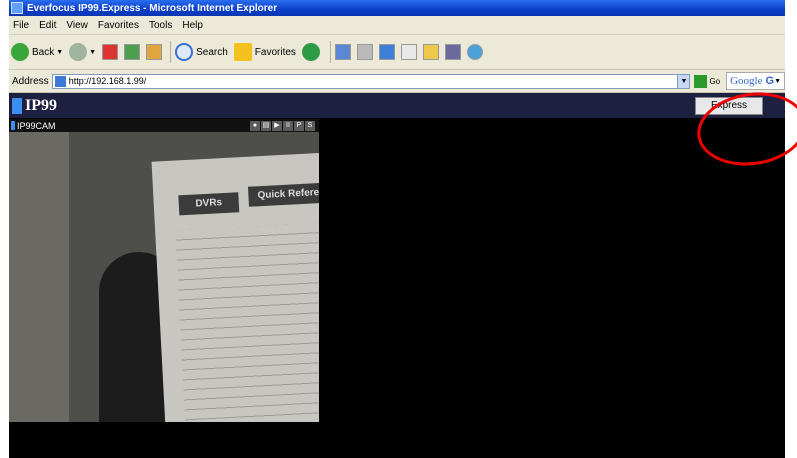  What do you see at coordinates (209, 204) in the screenshot?
I see `document-heading-left: DVRs` at bounding box center [209, 204].